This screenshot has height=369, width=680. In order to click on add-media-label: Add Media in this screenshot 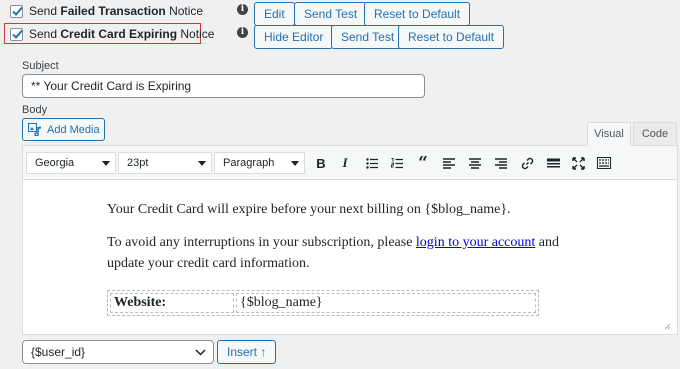, I will do `click(73, 129)`.